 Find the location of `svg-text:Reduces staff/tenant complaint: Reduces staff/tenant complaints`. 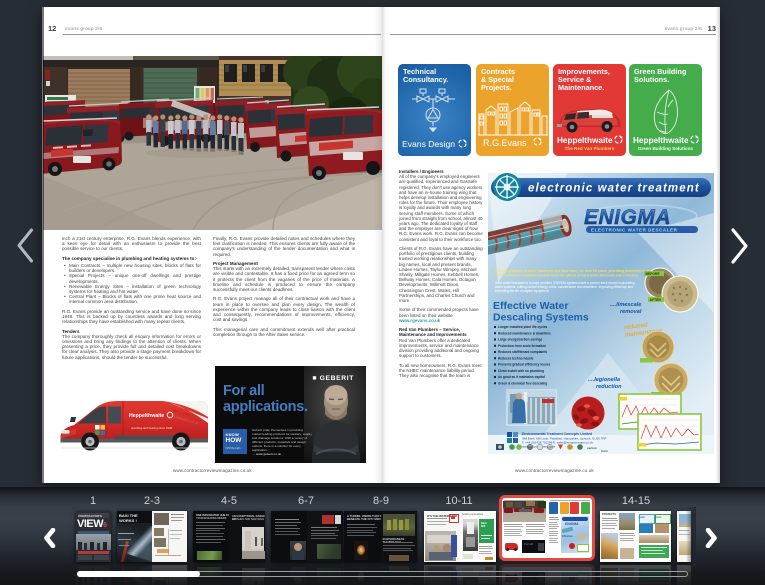

svg-text:Reduces staff/tenant complaint: Reduces staff/tenant complaints is located at coordinates (522, 352).